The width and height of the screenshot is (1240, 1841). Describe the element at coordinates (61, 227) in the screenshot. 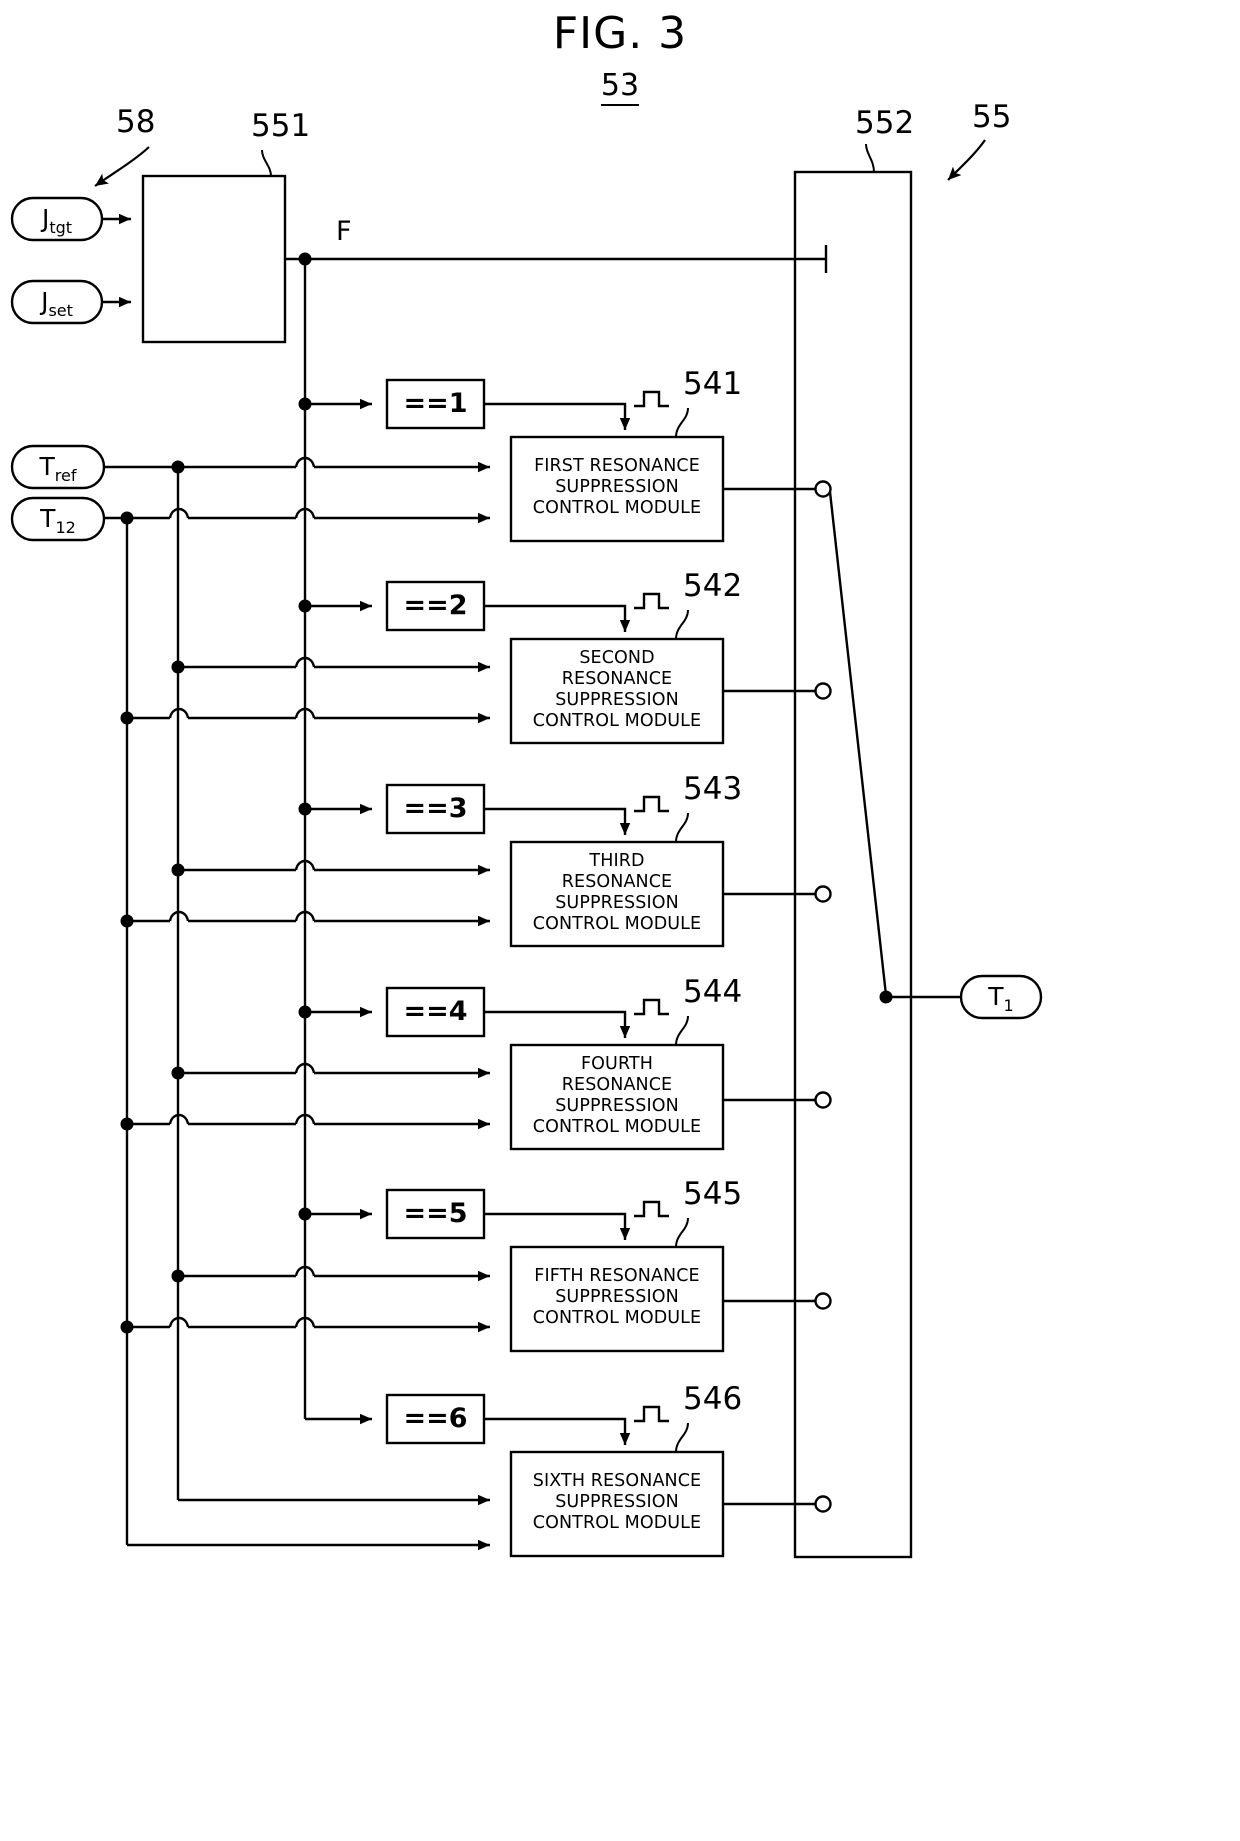

I see `jtgt-sub: tgt` at that location.